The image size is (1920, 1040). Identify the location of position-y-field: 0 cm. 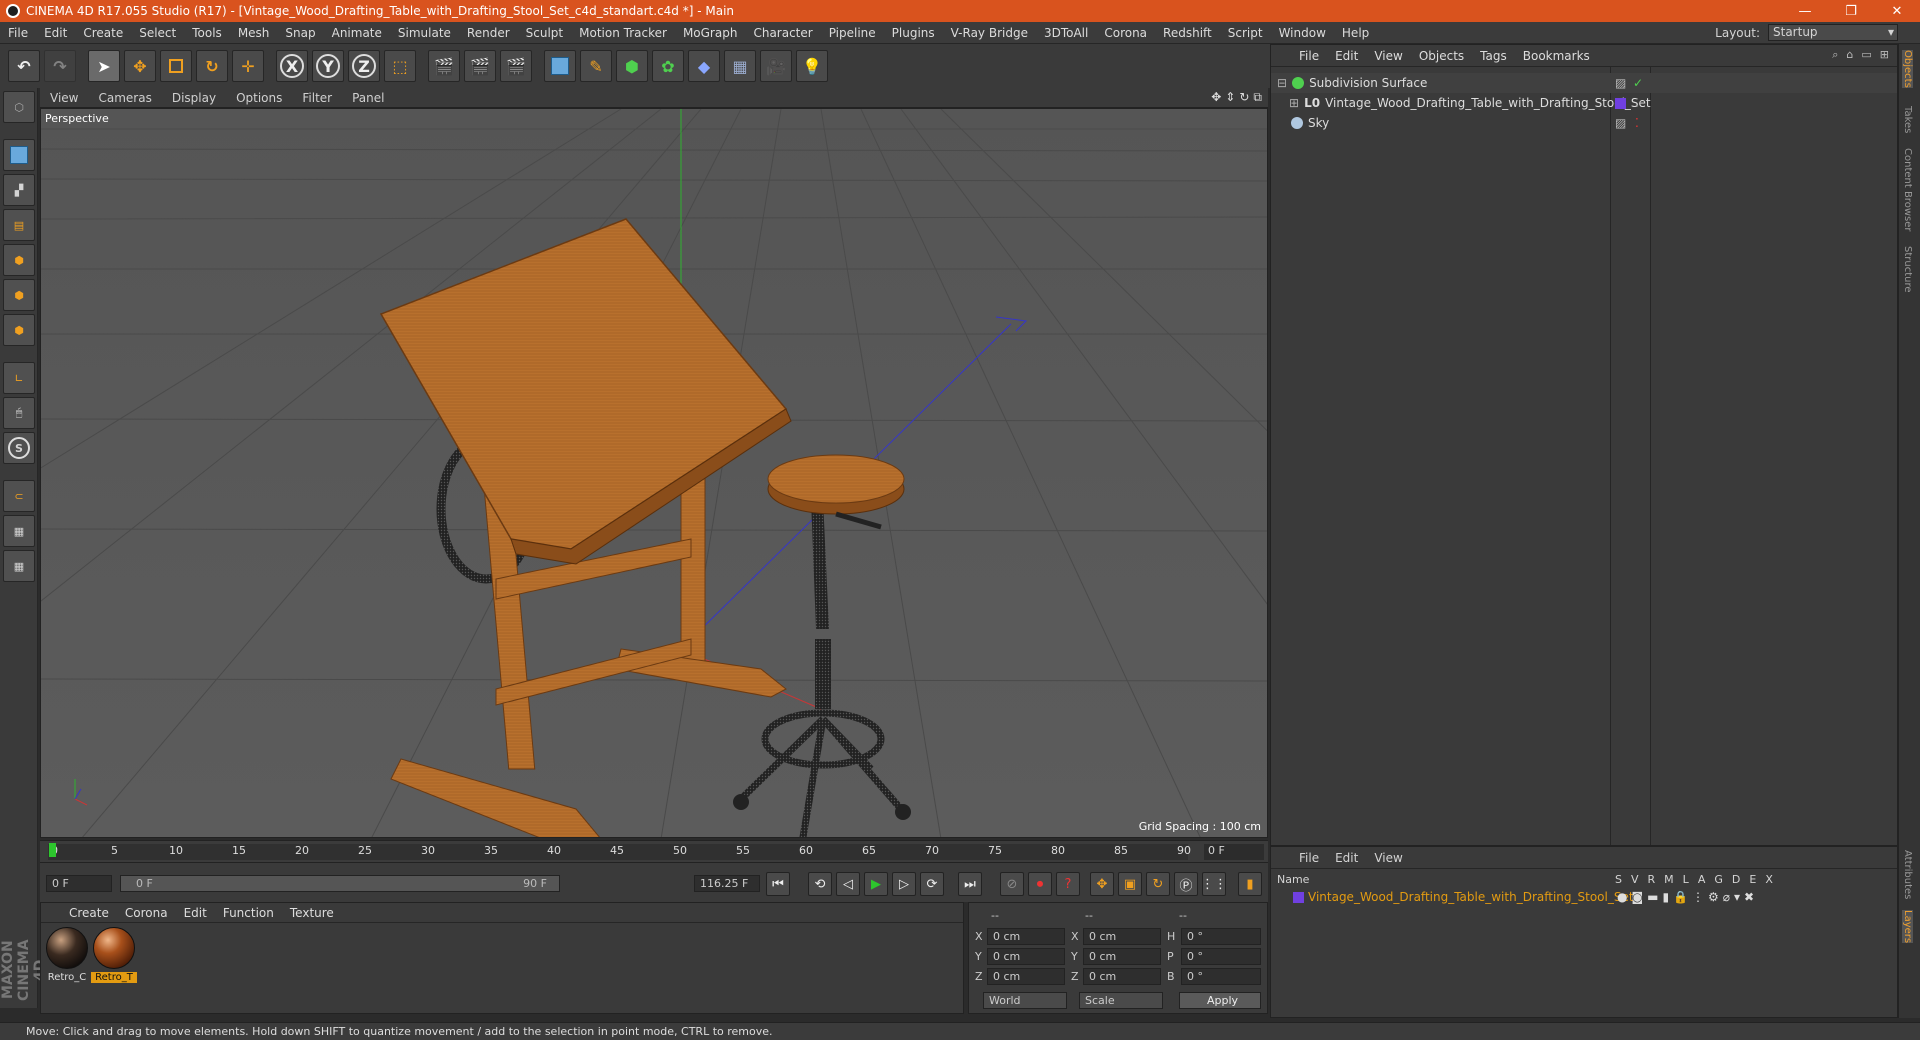
(1026, 956).